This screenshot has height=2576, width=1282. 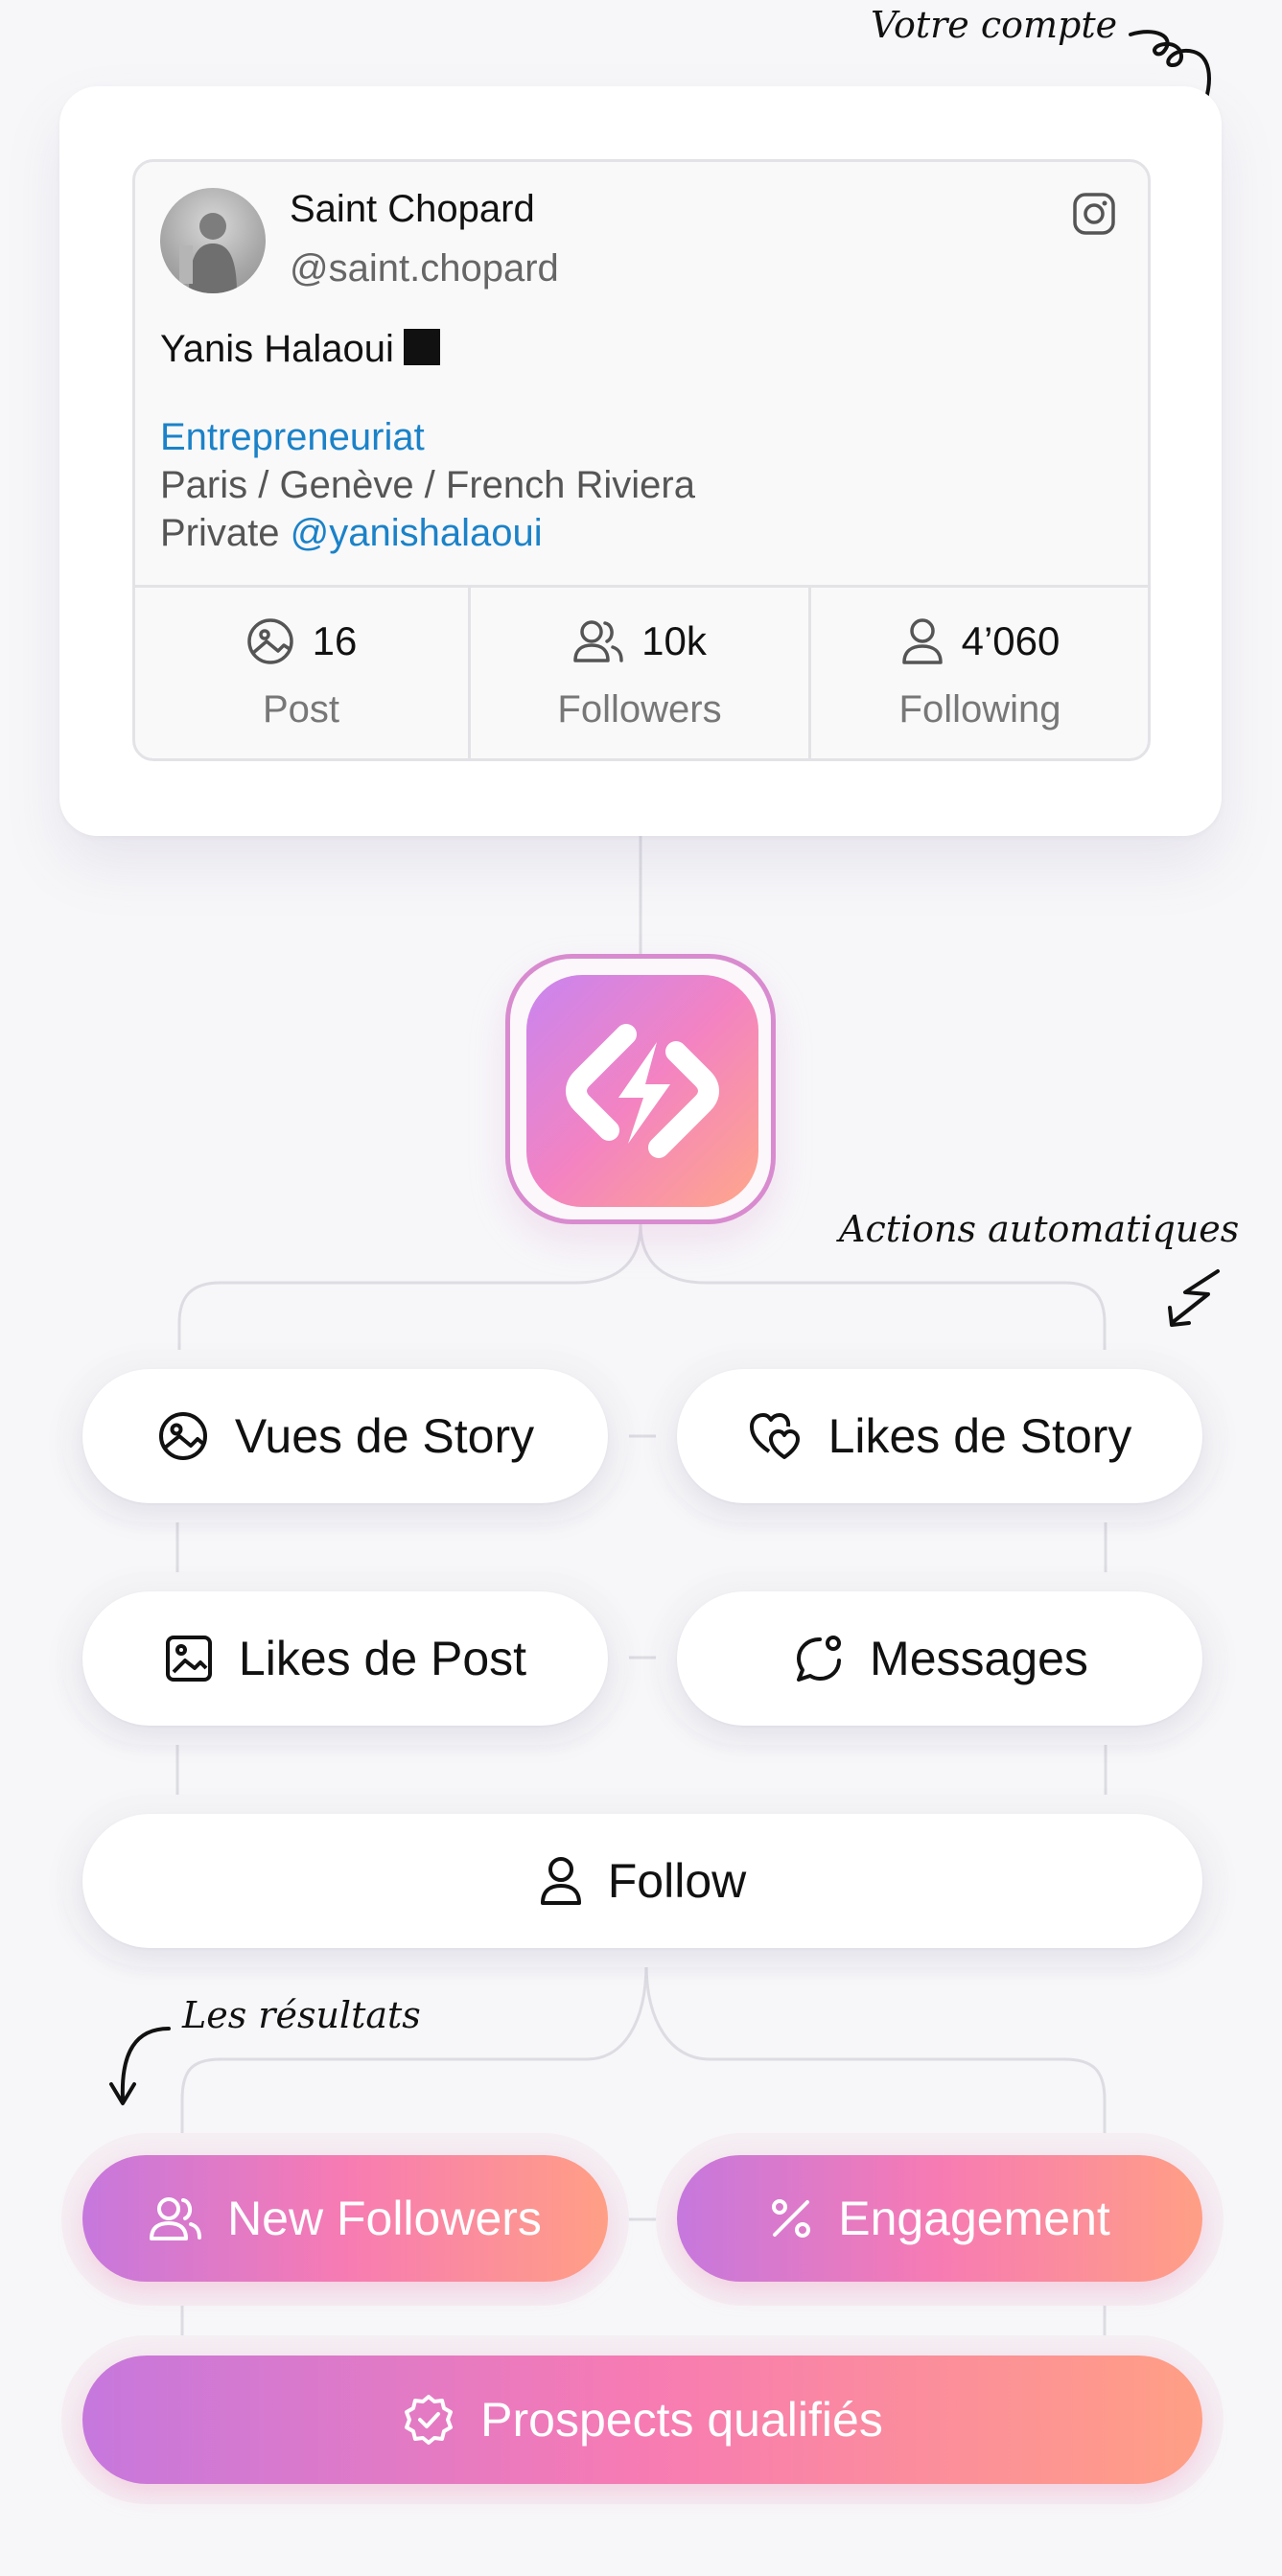 I want to click on annotation-results: Les résultats, so click(x=301, y=2015).